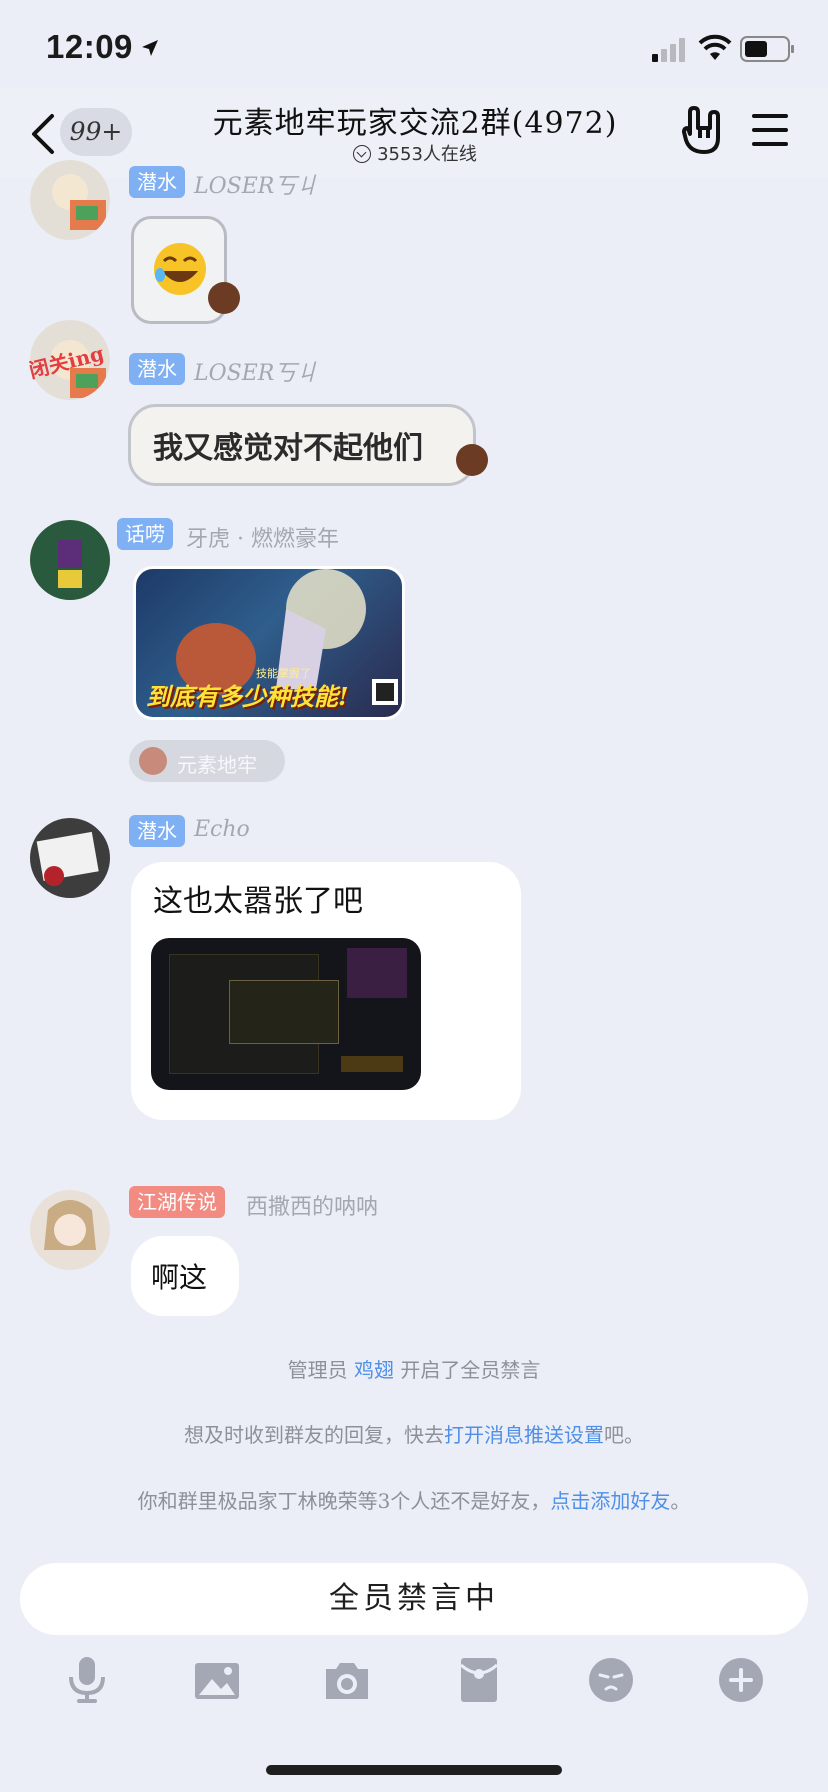 Image resolution: width=828 pixels, height=1792 pixels. What do you see at coordinates (372, 1064) in the screenshot?
I see `screenshot-button` at bounding box center [372, 1064].